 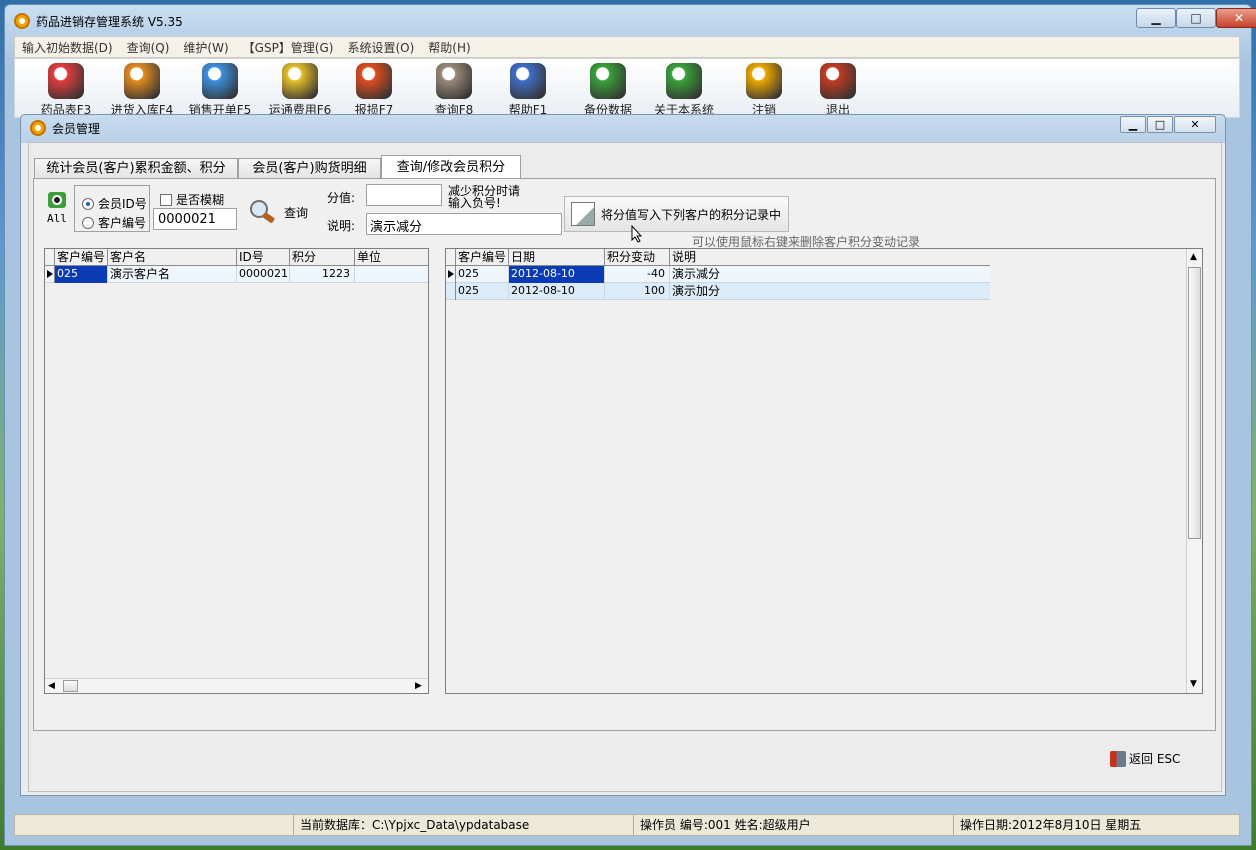 What do you see at coordinates (837, 109) in the screenshot?
I see `toolbar-label: 退出` at bounding box center [837, 109].